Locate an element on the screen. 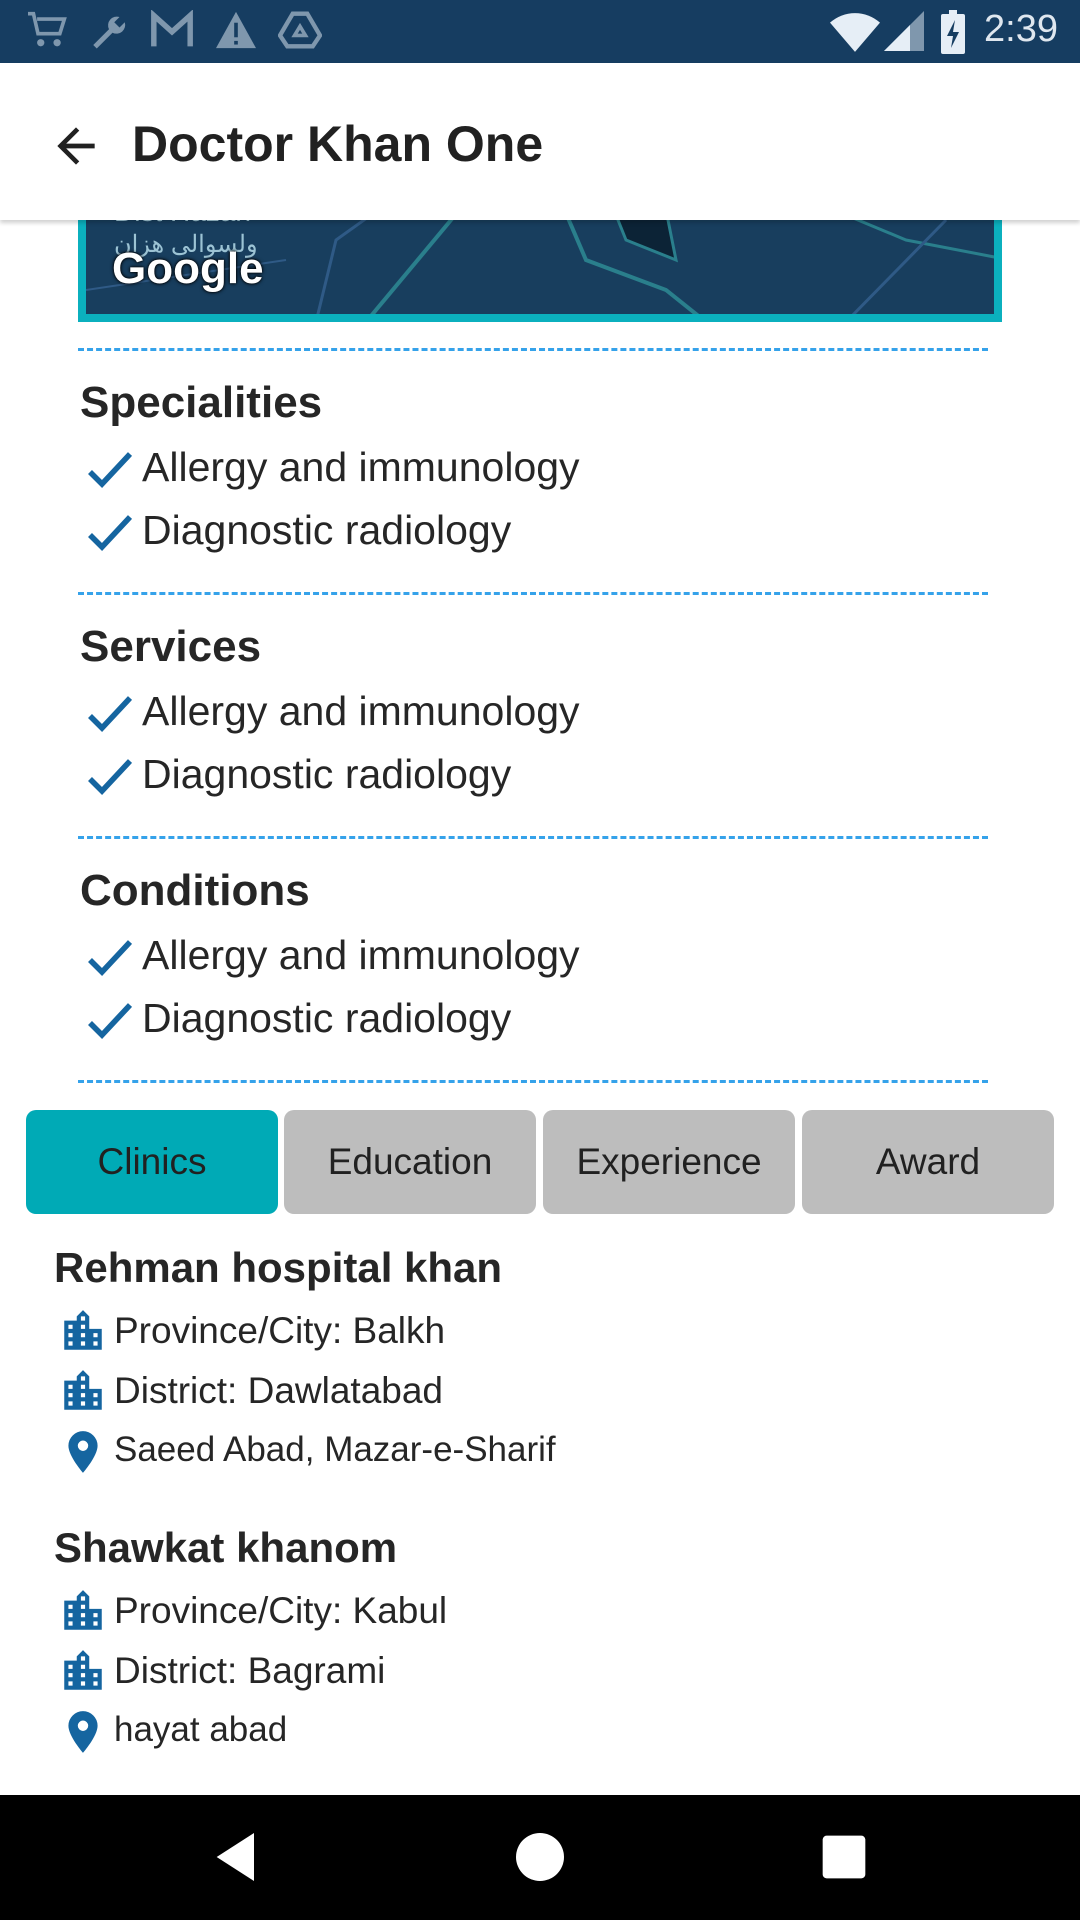 Image resolution: width=1080 pixels, height=1920 pixels. nav-recents-icon is located at coordinates (844, 1857).